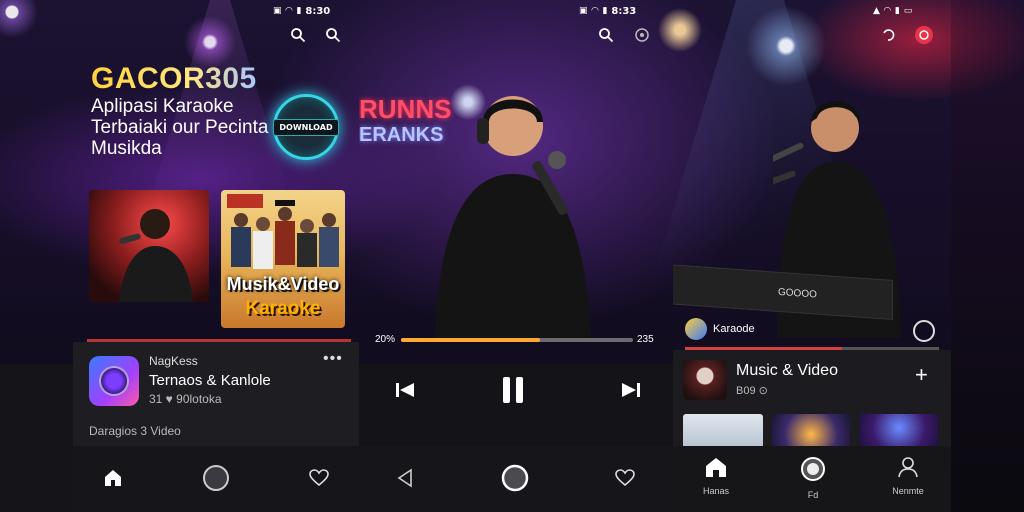 This screenshot has height=512, width=1024. Describe the element at coordinates (715, 491) in the screenshot. I see `nav-label: Hanas` at that location.